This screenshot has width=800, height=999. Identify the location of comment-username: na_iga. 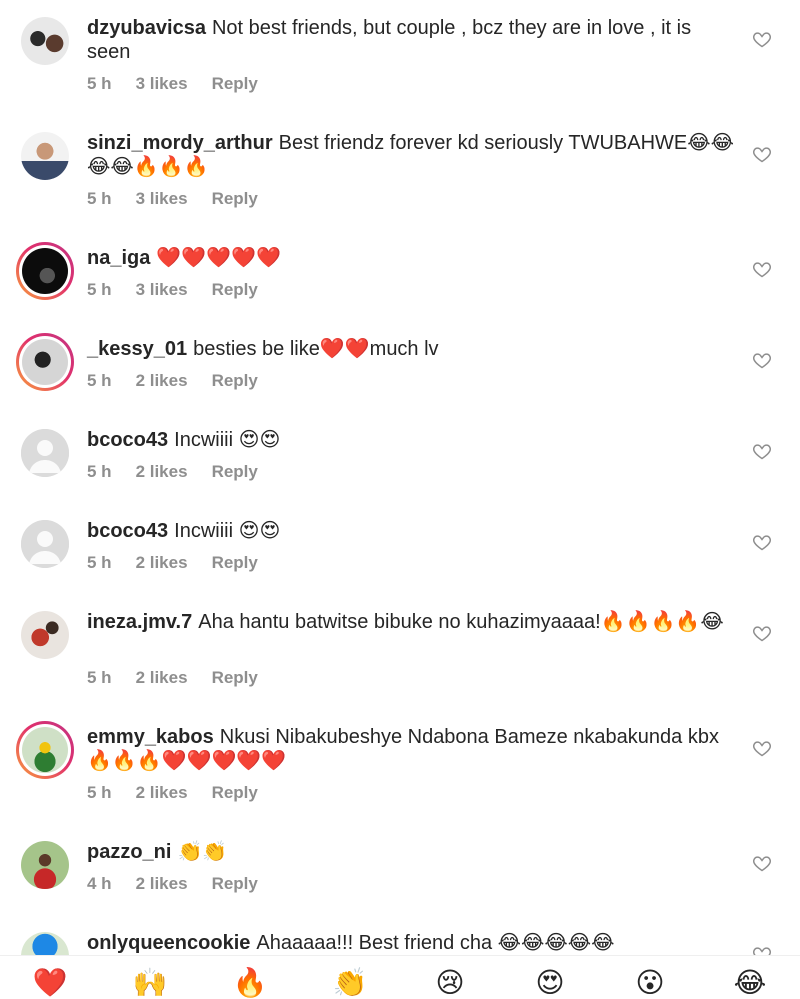
(118, 258).